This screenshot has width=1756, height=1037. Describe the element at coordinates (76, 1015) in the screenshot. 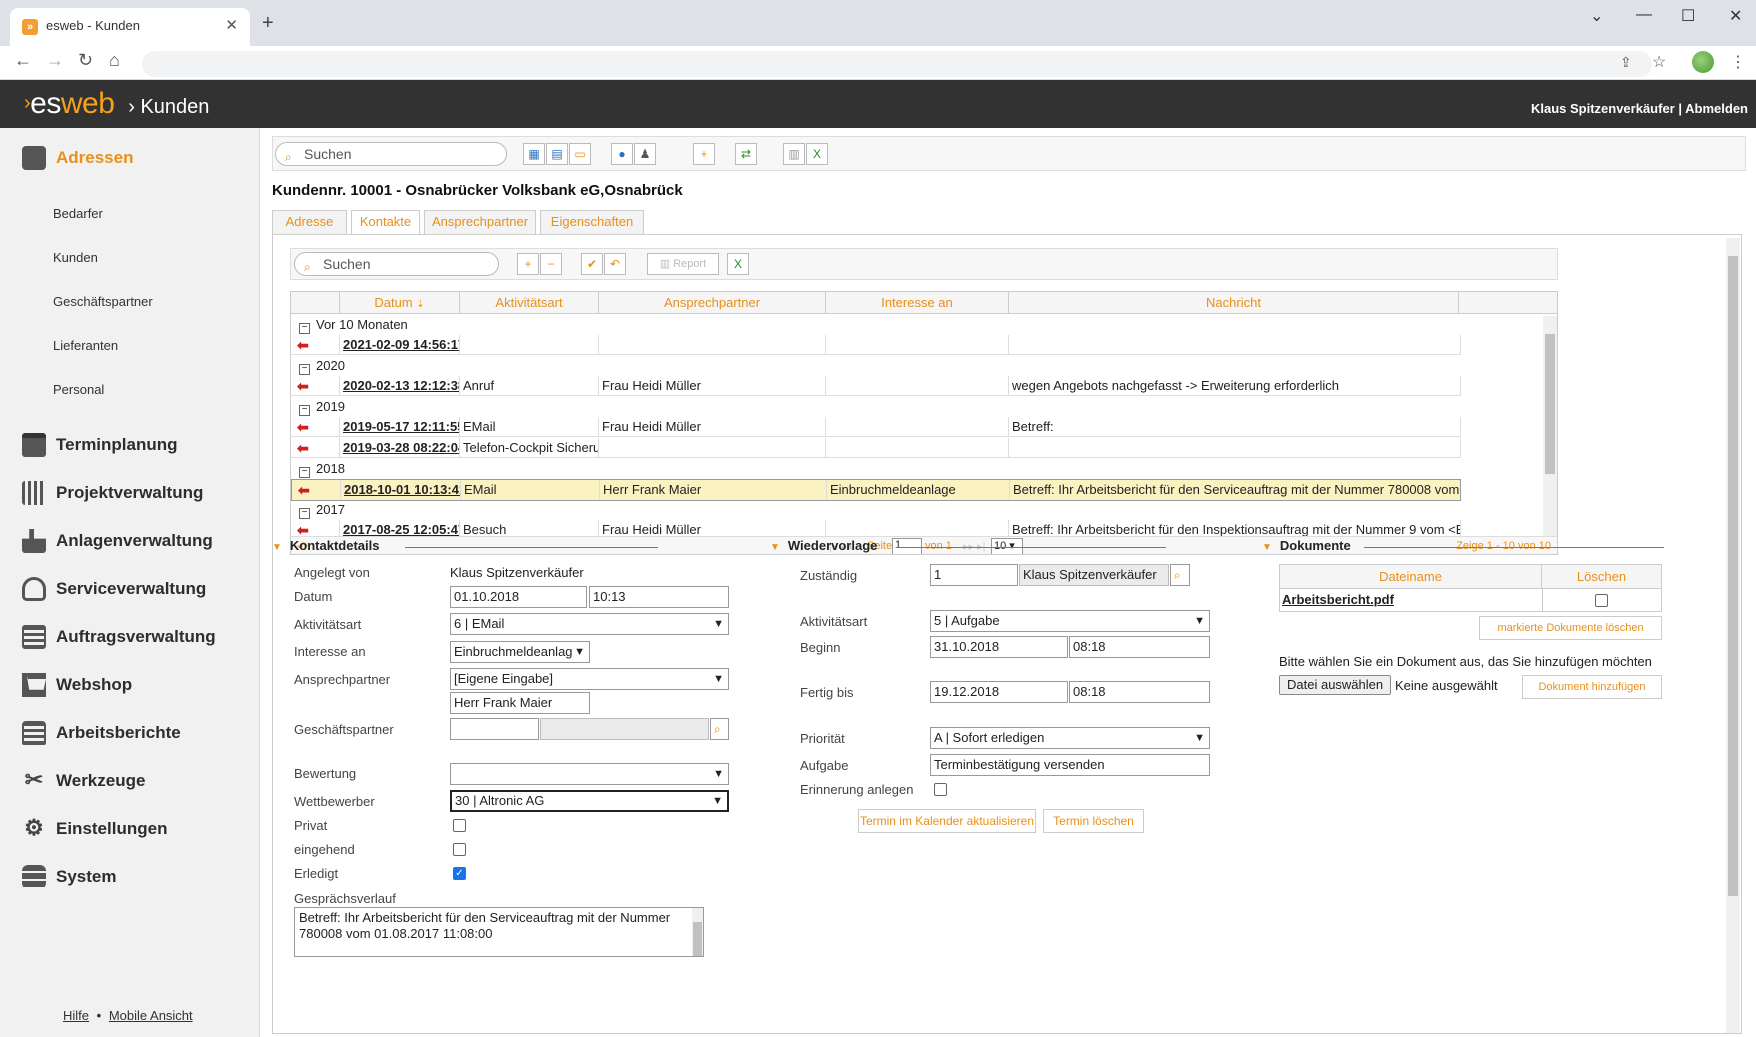

I see `help-link: Hilfe` at that location.